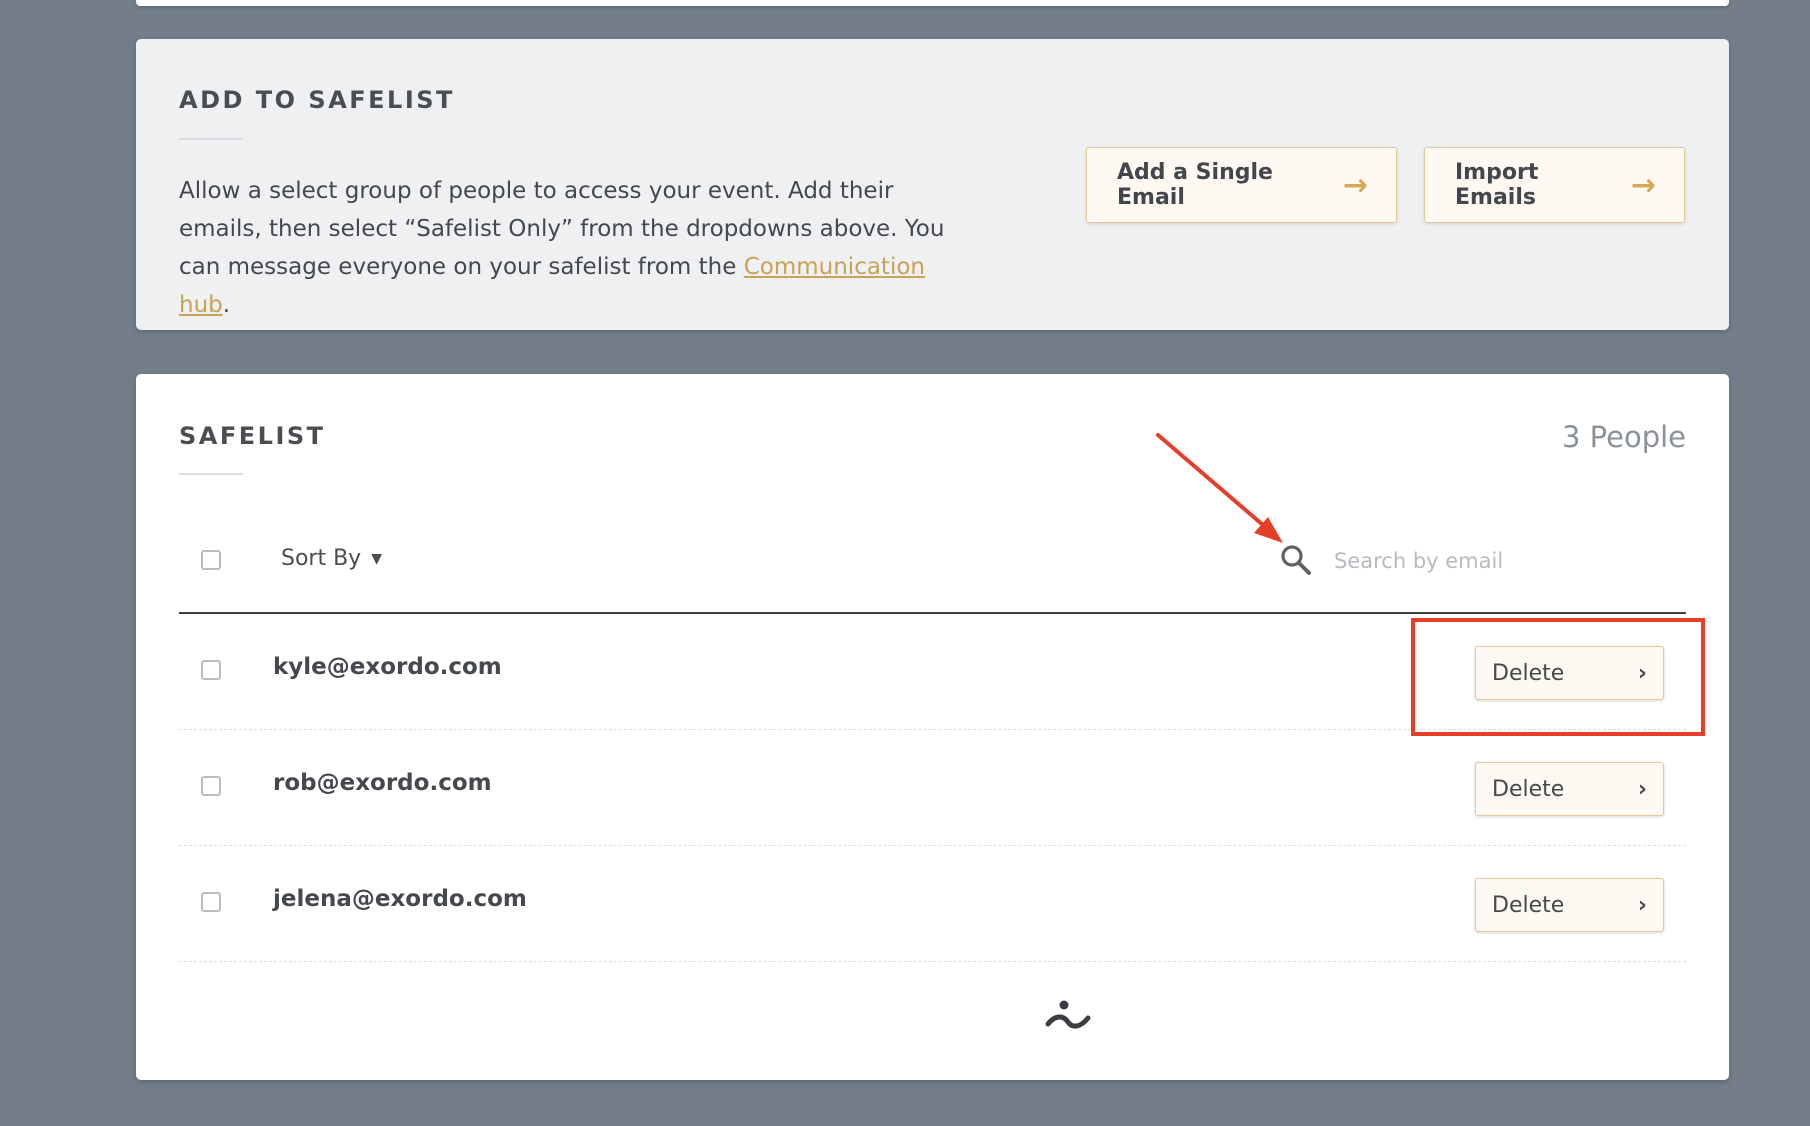 The image size is (1810, 1126). What do you see at coordinates (1296, 560) in the screenshot?
I see `search-icon` at bounding box center [1296, 560].